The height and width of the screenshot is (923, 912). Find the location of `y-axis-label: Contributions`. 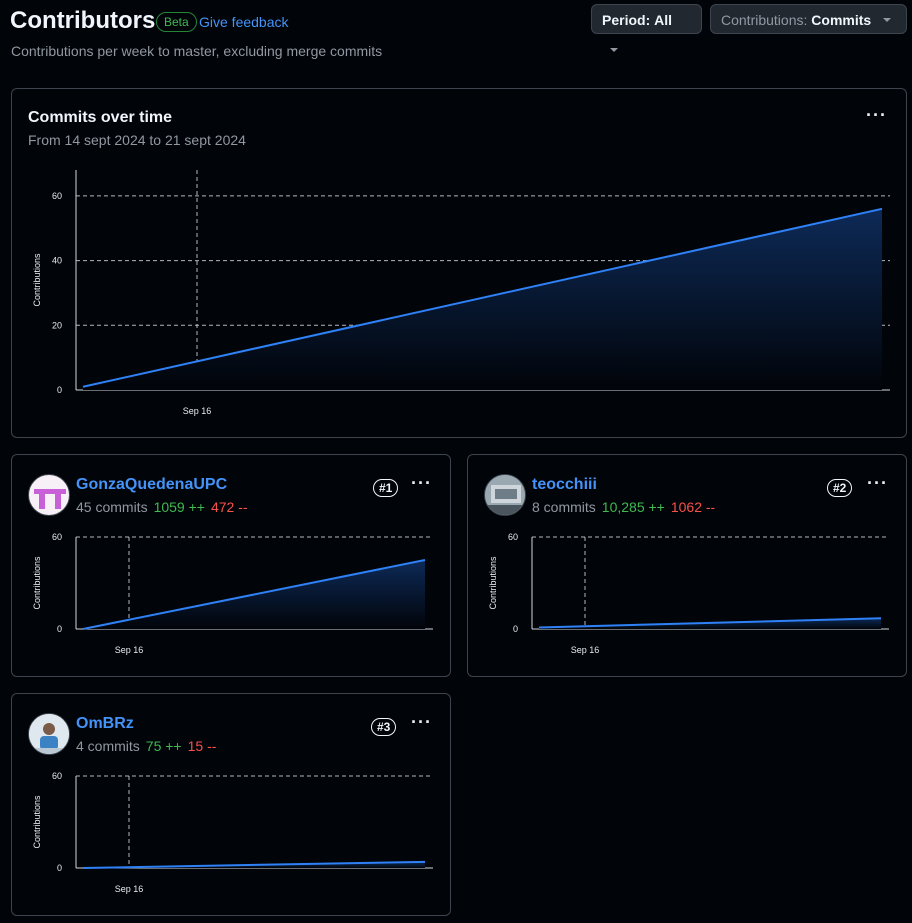

y-axis-label: Contributions is located at coordinates (37, 822).